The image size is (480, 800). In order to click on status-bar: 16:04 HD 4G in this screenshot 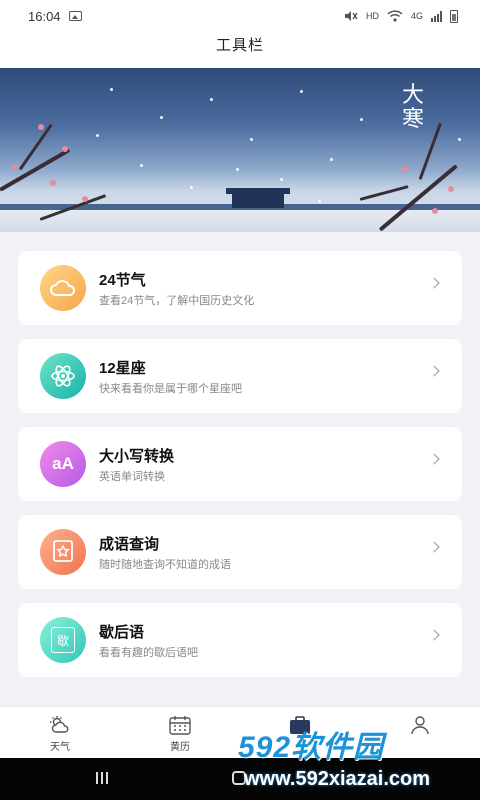, I will do `click(240, 16)`.